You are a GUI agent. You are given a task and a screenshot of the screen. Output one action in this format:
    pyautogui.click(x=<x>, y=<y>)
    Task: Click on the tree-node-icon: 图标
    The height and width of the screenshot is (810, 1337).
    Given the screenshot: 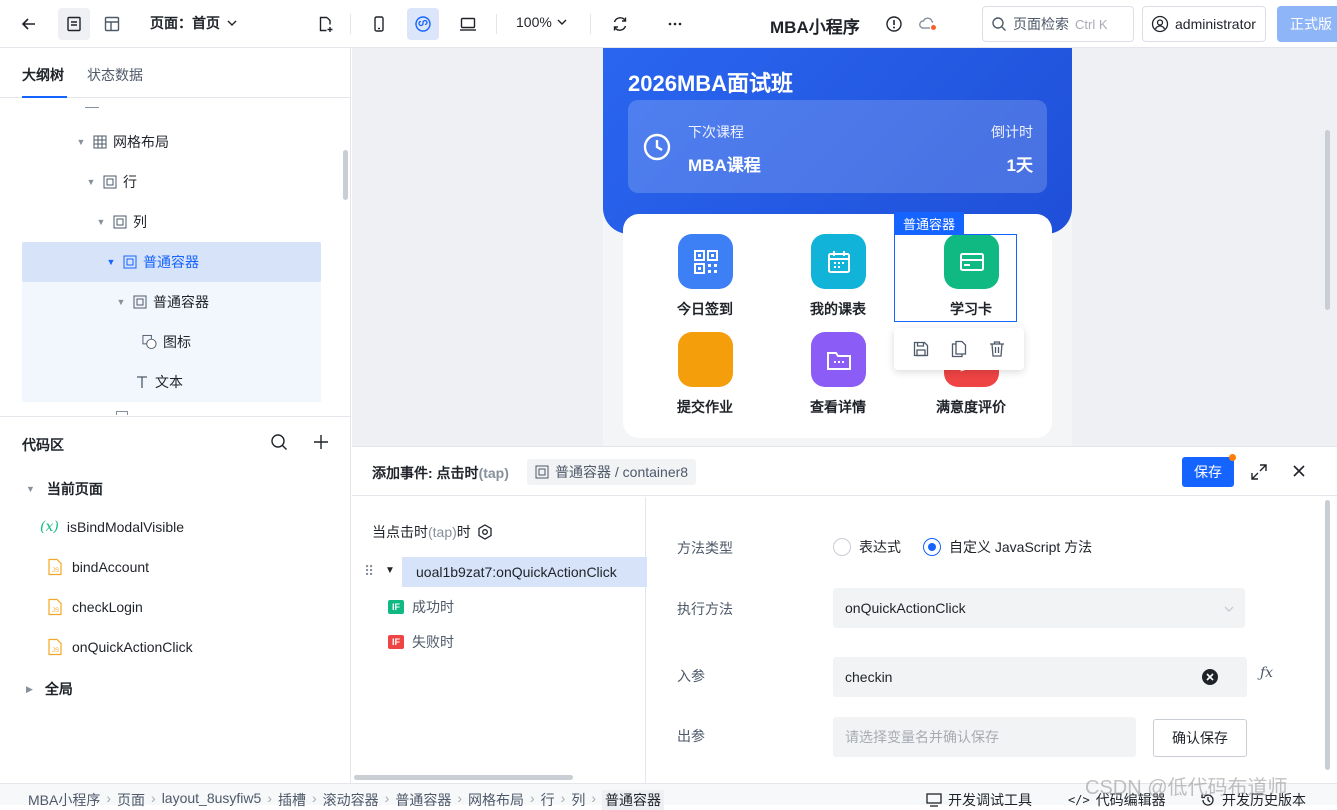 What is the action you would take?
    pyautogui.click(x=166, y=342)
    